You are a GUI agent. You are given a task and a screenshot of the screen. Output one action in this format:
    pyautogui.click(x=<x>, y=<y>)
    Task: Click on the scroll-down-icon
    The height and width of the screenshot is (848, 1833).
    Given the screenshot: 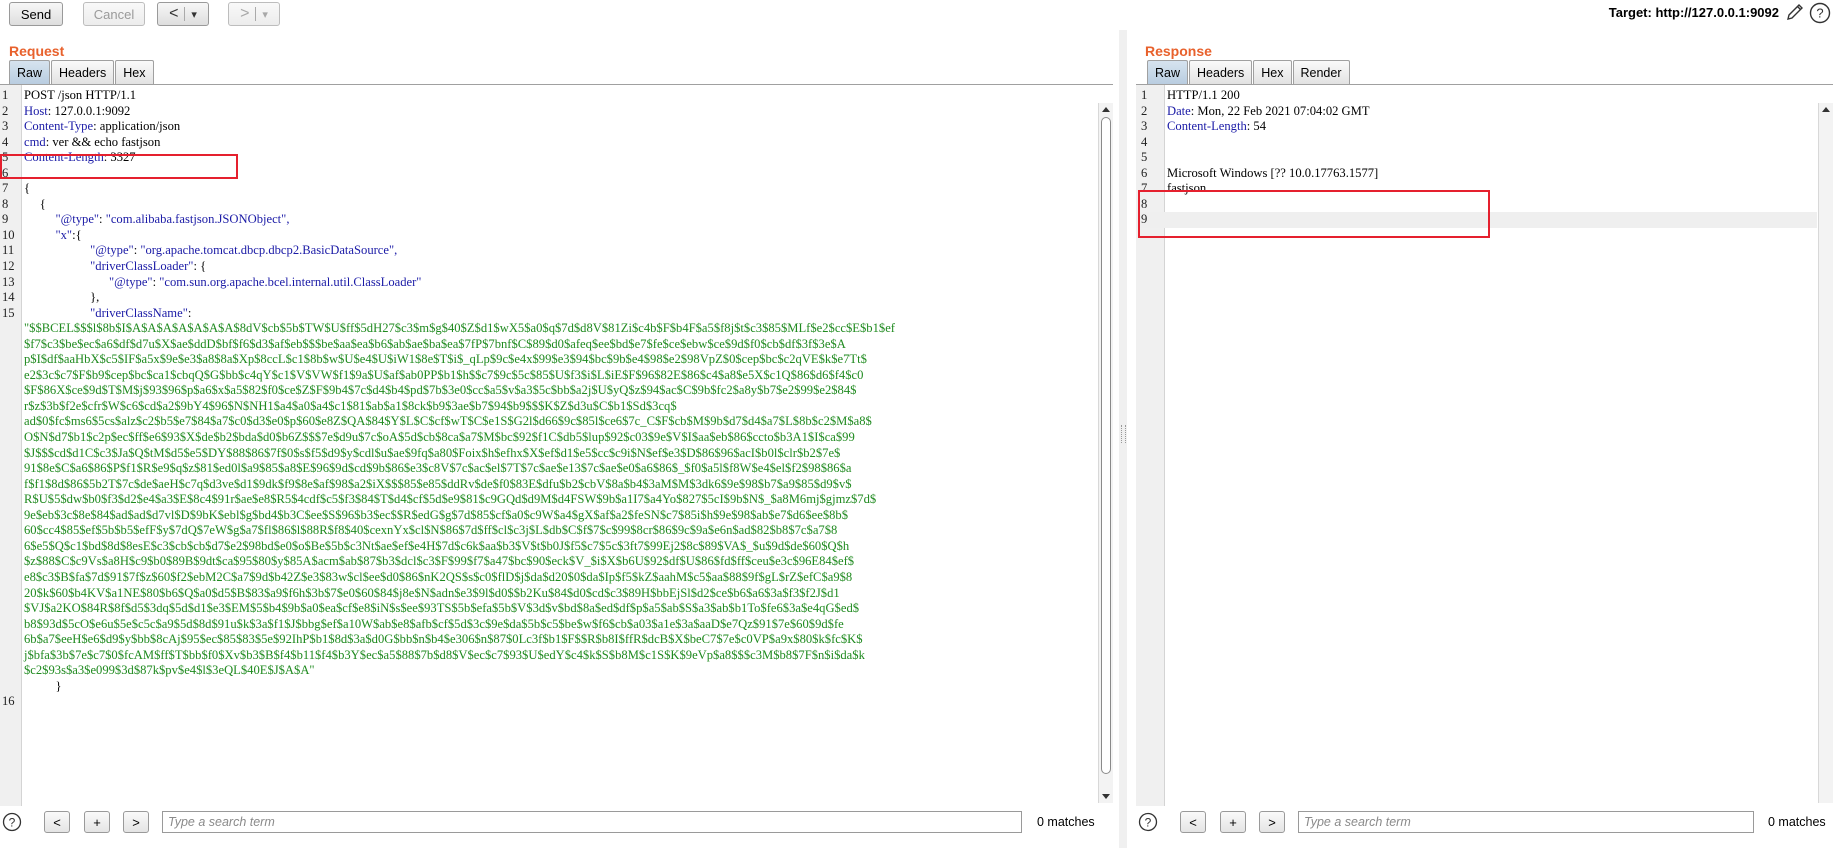 What is the action you would take?
    pyautogui.click(x=1106, y=796)
    